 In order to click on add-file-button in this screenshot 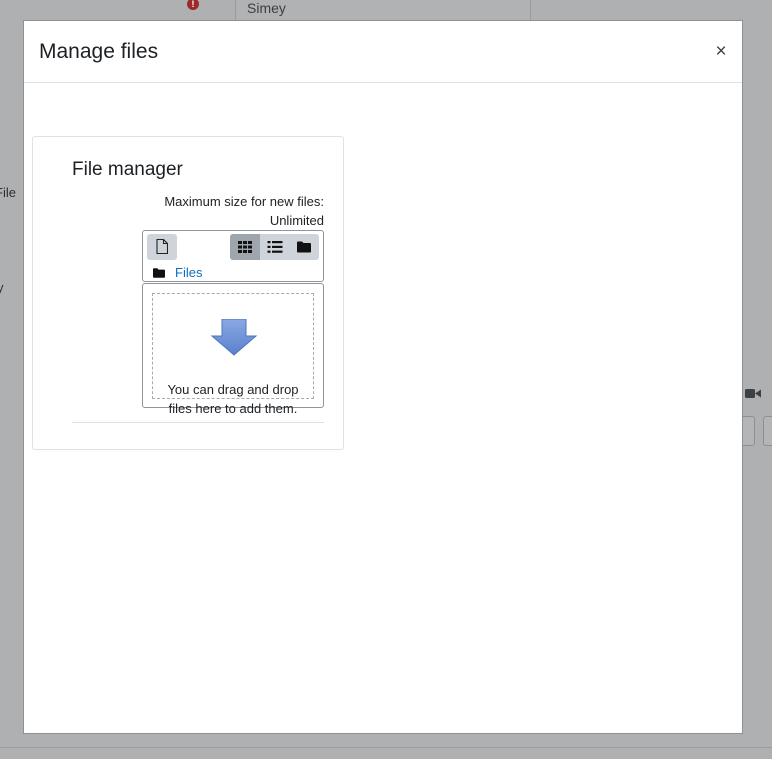, I will do `click(162, 247)`.